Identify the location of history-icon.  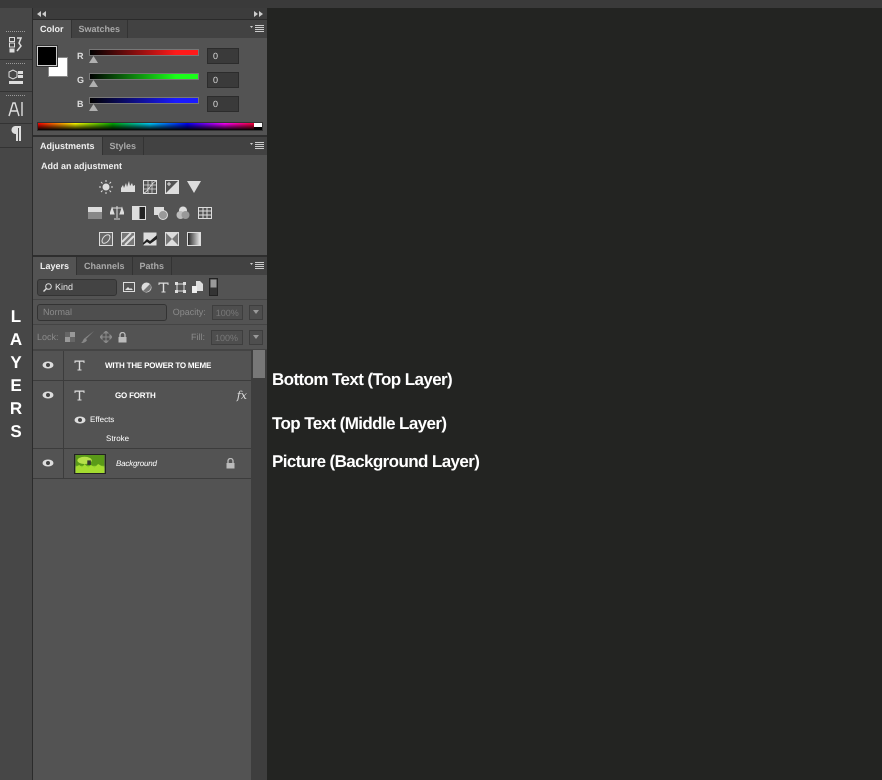
(16, 45).